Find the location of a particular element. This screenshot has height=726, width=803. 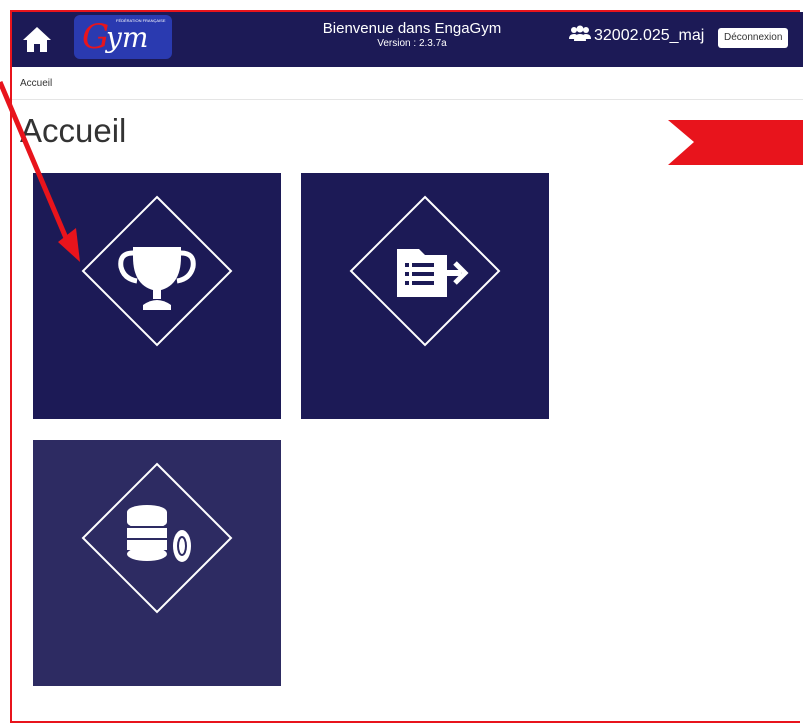

tile-competitions is located at coordinates (157, 296).